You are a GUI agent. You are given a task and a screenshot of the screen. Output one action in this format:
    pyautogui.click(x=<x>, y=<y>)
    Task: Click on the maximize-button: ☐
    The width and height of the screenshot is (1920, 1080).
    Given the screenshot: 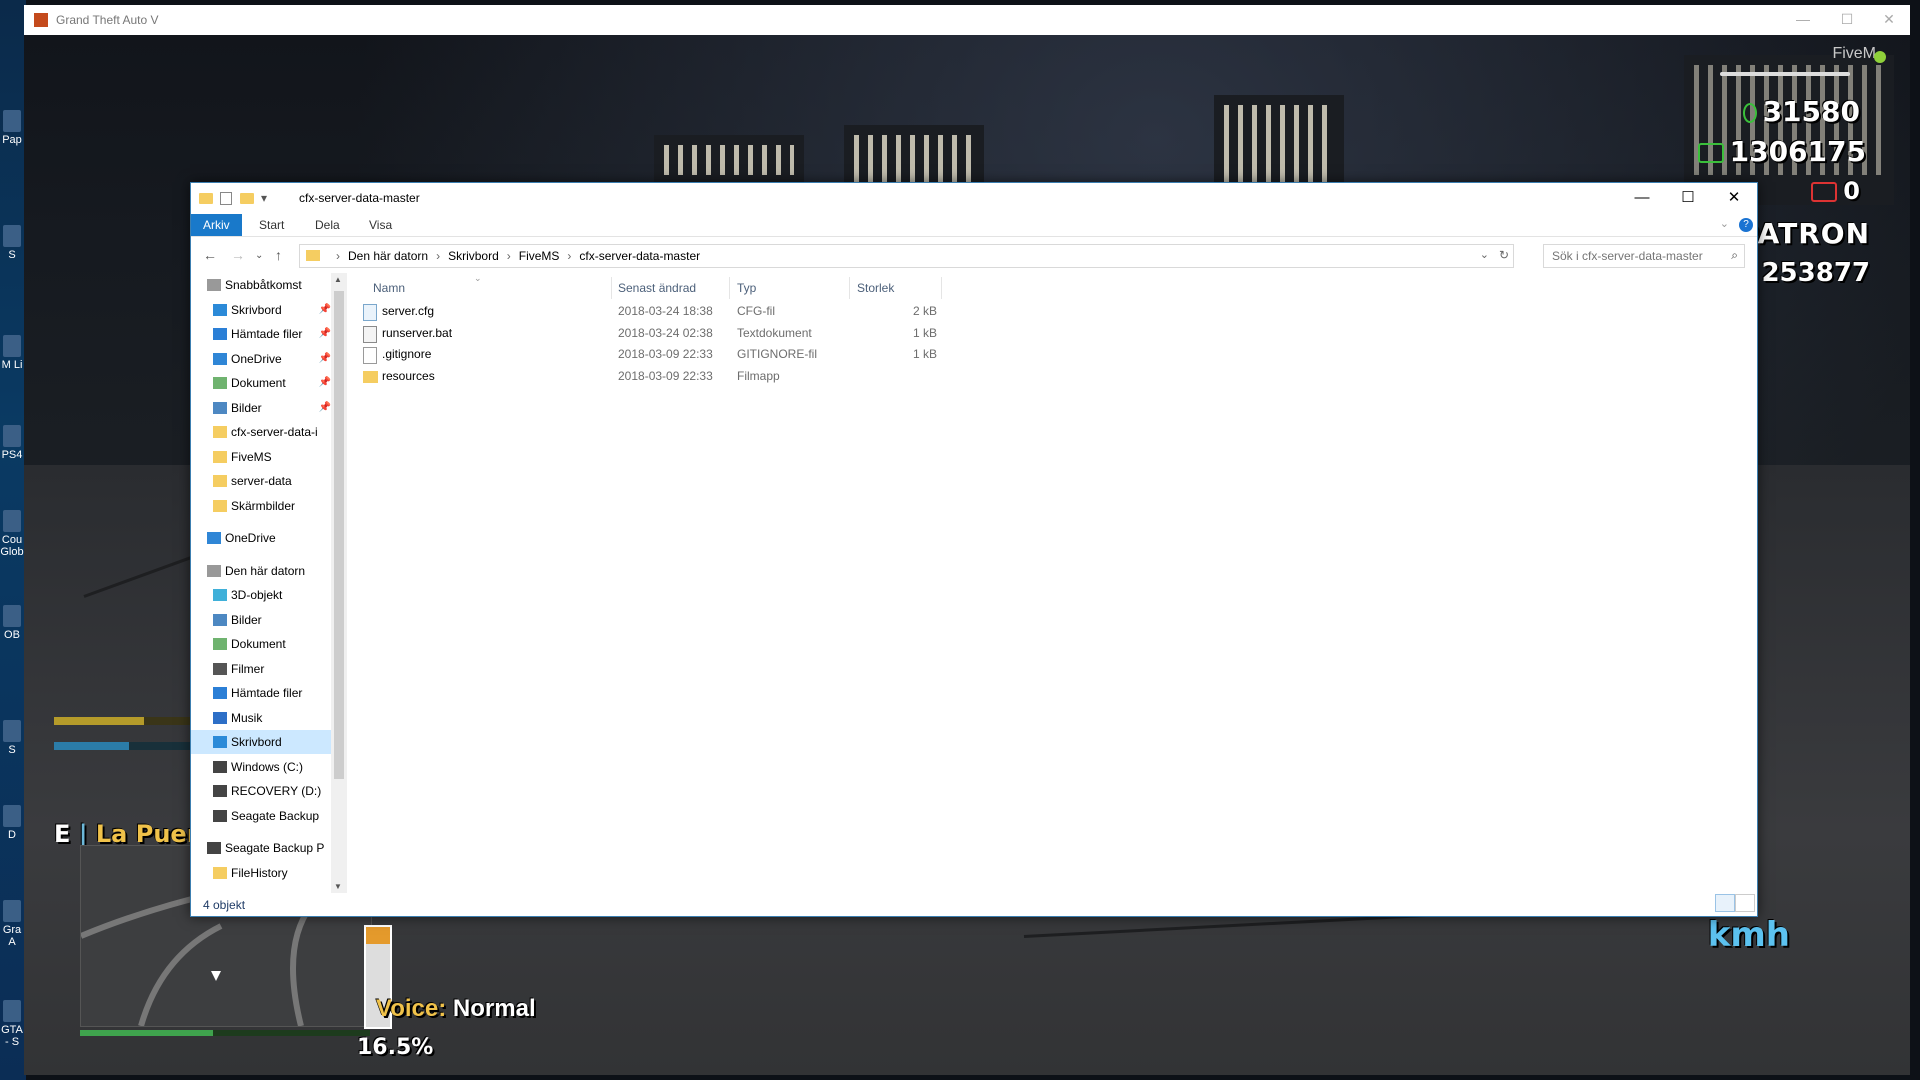 What is the action you would take?
    pyautogui.click(x=1688, y=198)
    